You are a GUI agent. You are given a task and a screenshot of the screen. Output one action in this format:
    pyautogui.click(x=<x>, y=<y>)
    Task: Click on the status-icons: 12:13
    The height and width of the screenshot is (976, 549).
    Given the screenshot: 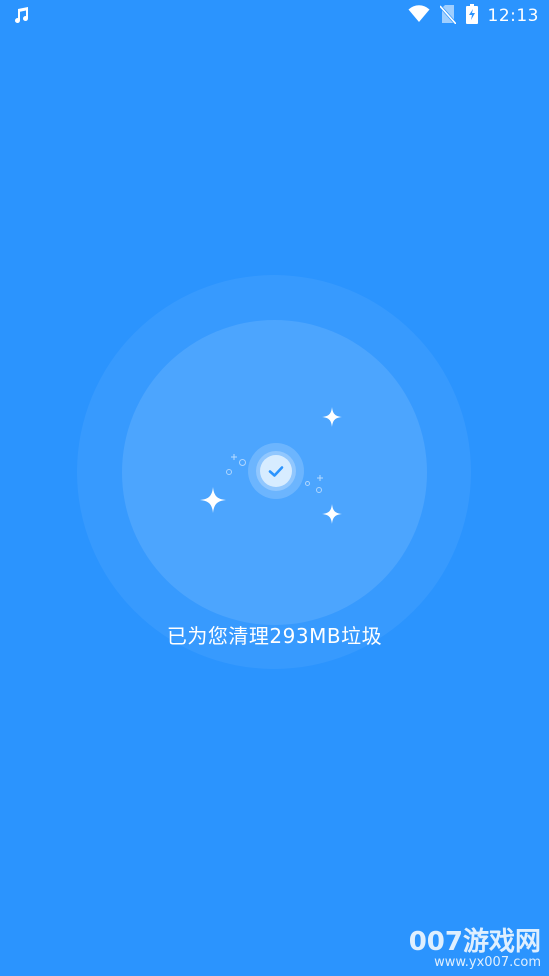 What is the action you would take?
    pyautogui.click(x=474, y=16)
    